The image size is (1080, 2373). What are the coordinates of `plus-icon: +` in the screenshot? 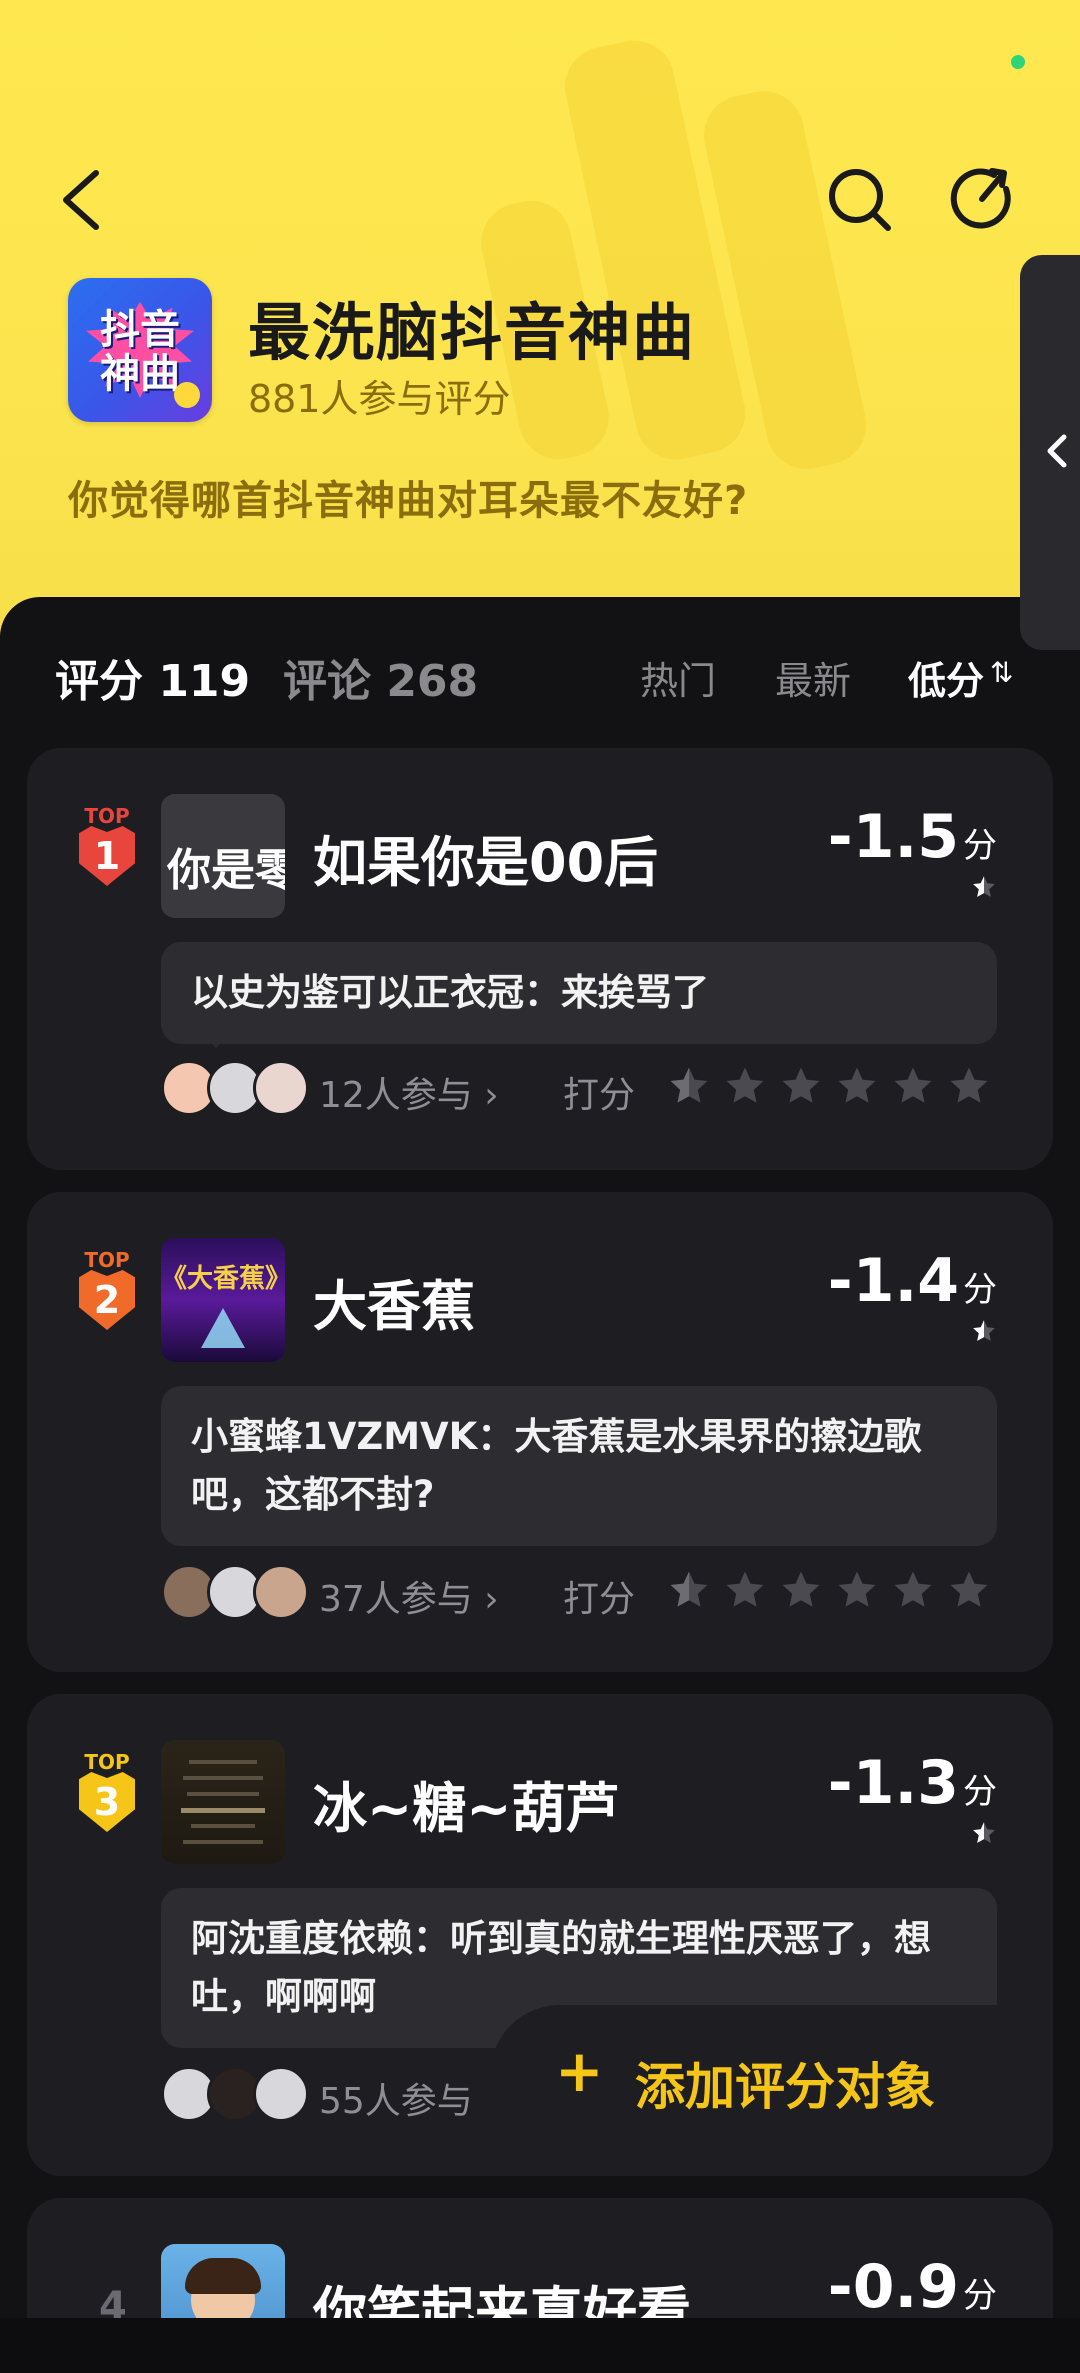 It's located at (579, 2071).